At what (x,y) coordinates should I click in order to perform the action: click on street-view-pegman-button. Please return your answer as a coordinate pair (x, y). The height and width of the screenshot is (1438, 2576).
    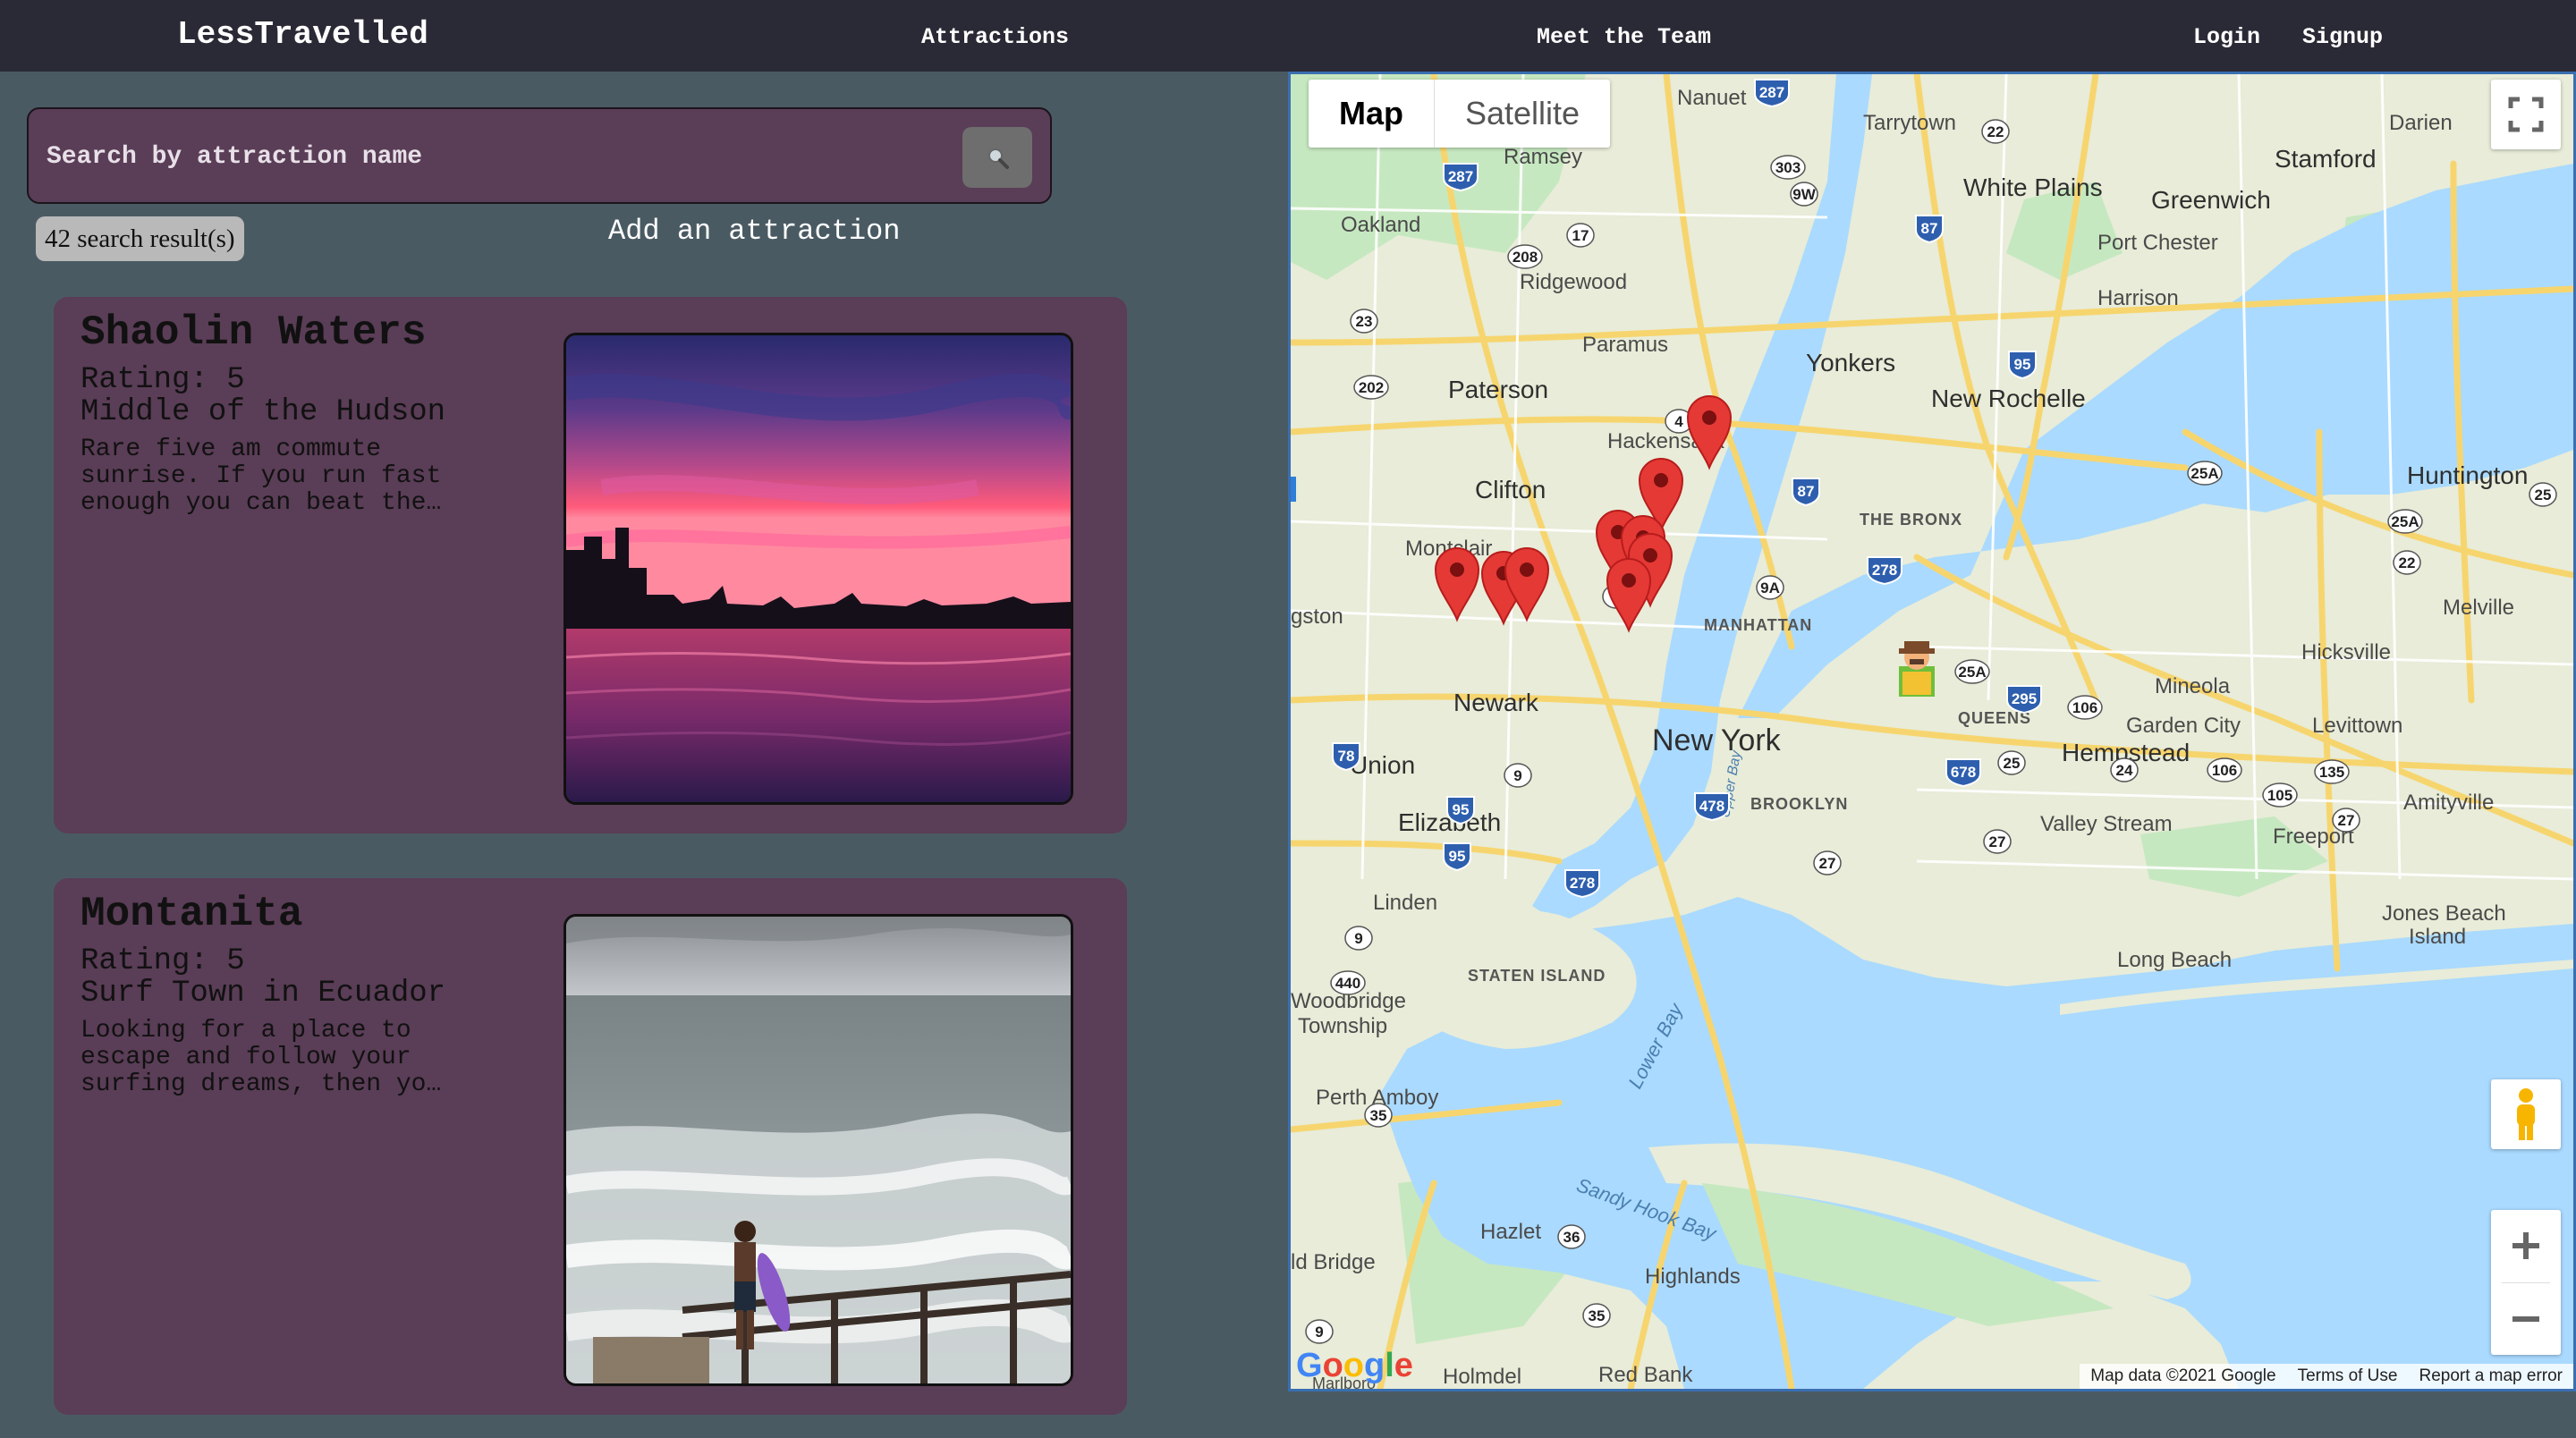
    Looking at the image, I should click on (2526, 1114).